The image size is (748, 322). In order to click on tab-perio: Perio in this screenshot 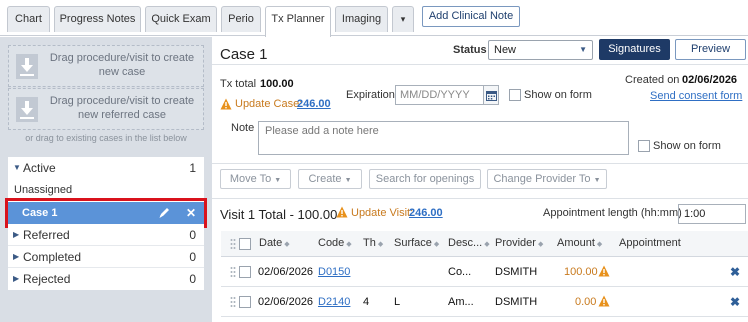, I will do `click(241, 19)`.